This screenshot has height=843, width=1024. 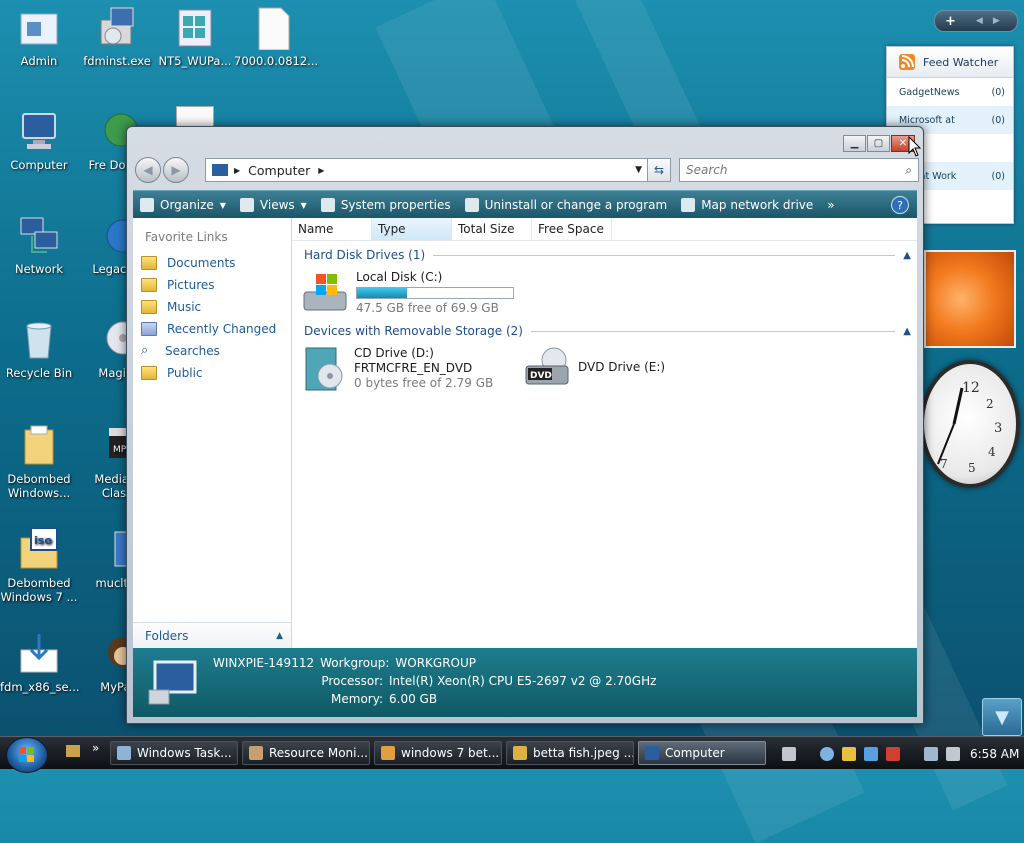 What do you see at coordinates (212, 373) in the screenshot?
I see `nav-link-public: Public` at bounding box center [212, 373].